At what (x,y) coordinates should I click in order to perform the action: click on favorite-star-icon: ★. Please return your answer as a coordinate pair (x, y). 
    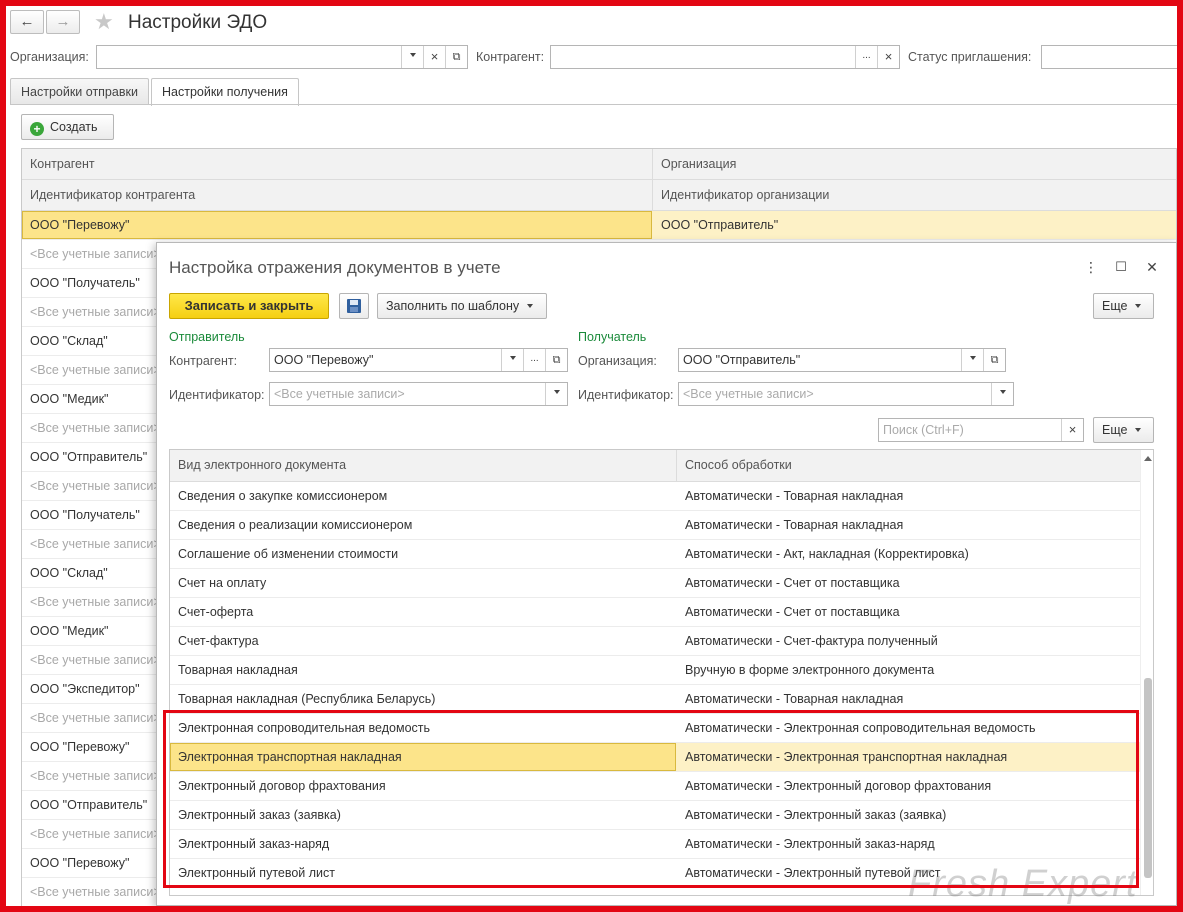
    Looking at the image, I should click on (104, 22).